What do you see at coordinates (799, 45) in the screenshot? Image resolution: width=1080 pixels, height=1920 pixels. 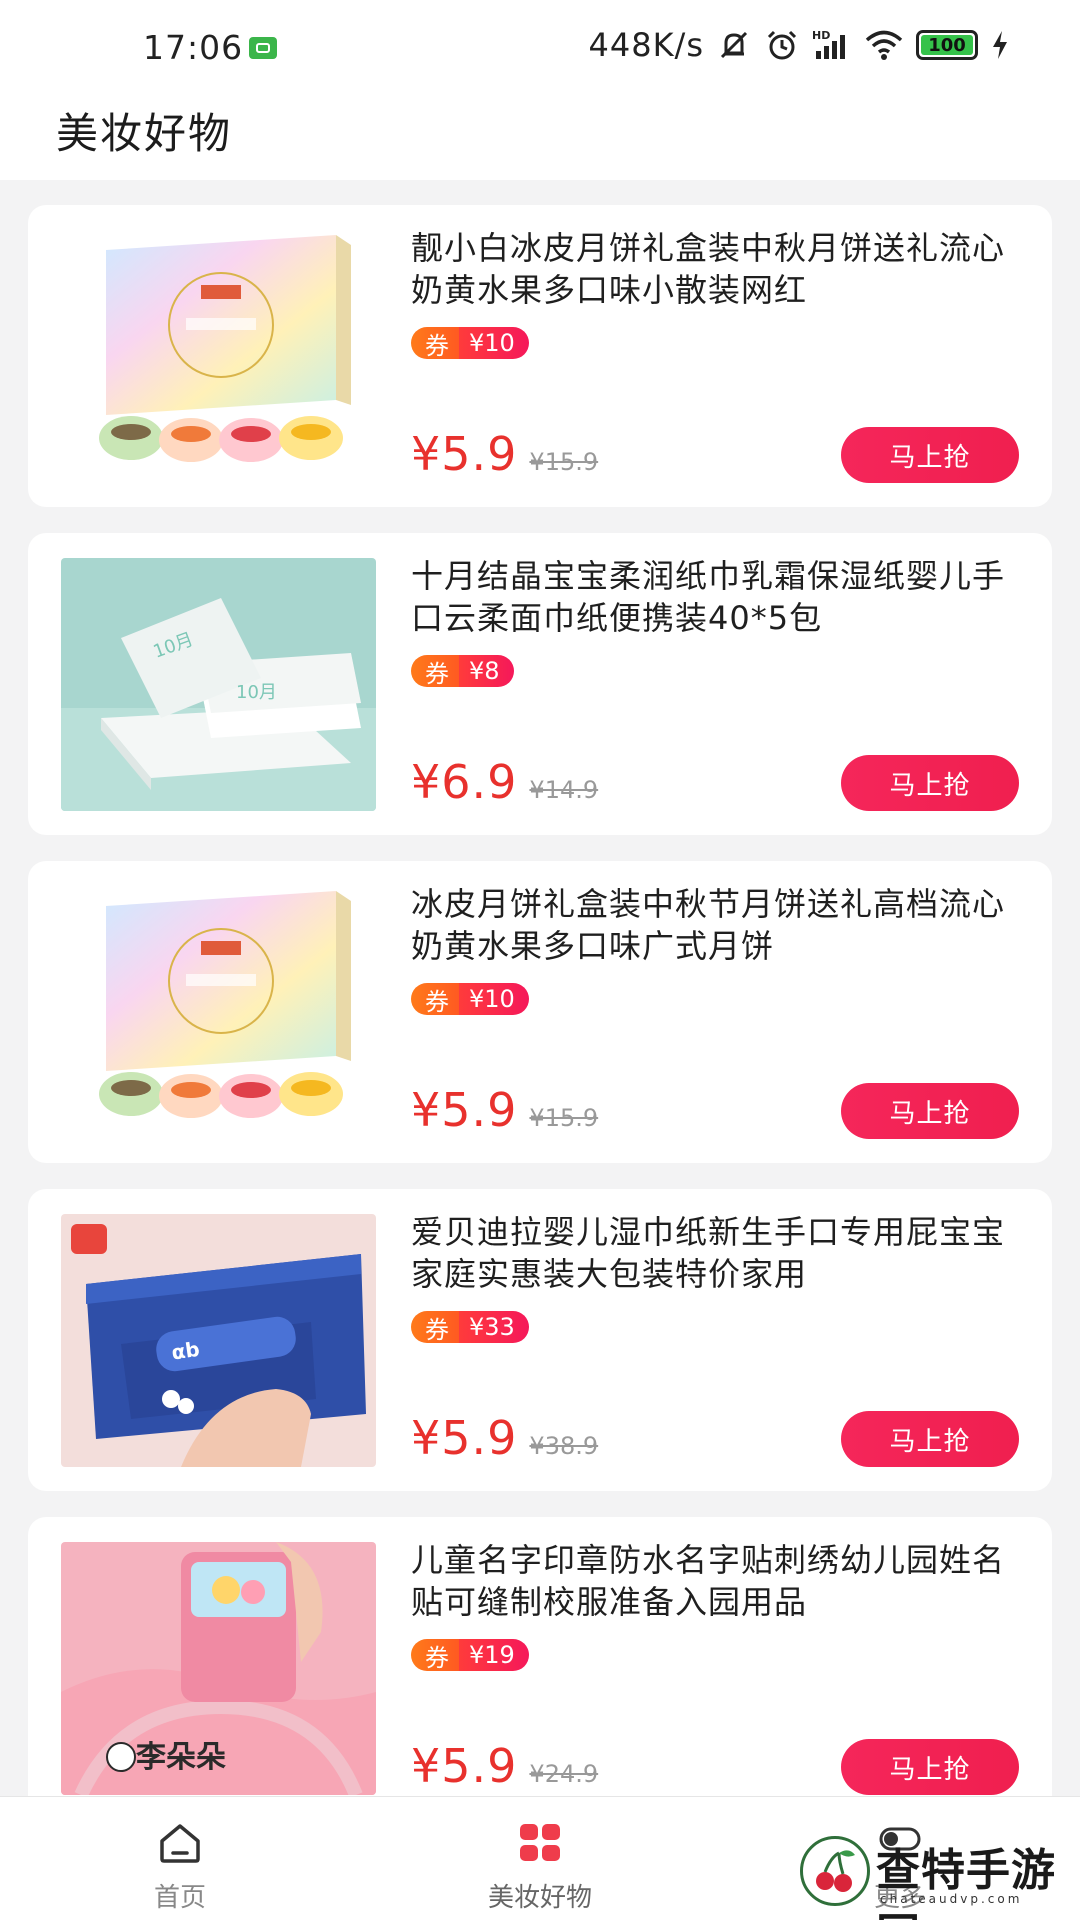 I see `status-icons: 448K/s HD 100` at bounding box center [799, 45].